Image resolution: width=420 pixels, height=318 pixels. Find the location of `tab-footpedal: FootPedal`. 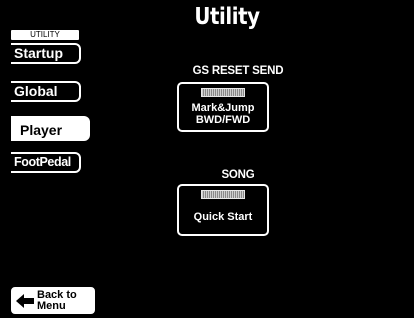

tab-footpedal: FootPedal is located at coordinates (46, 162).